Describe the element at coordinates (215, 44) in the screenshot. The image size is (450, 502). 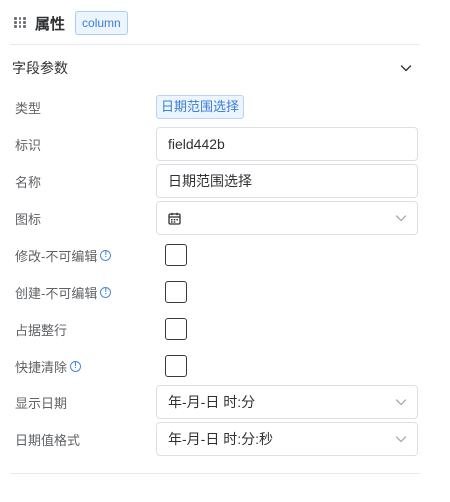
I see `header-divider` at that location.